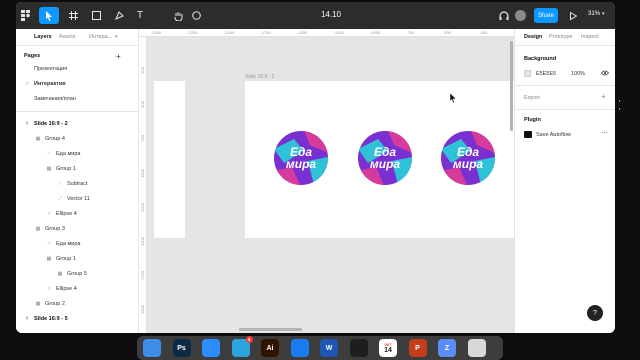 The height and width of the screenshot is (360, 640). Describe the element at coordinates (603, 96) in the screenshot. I see `add-export-icon: +` at that location.